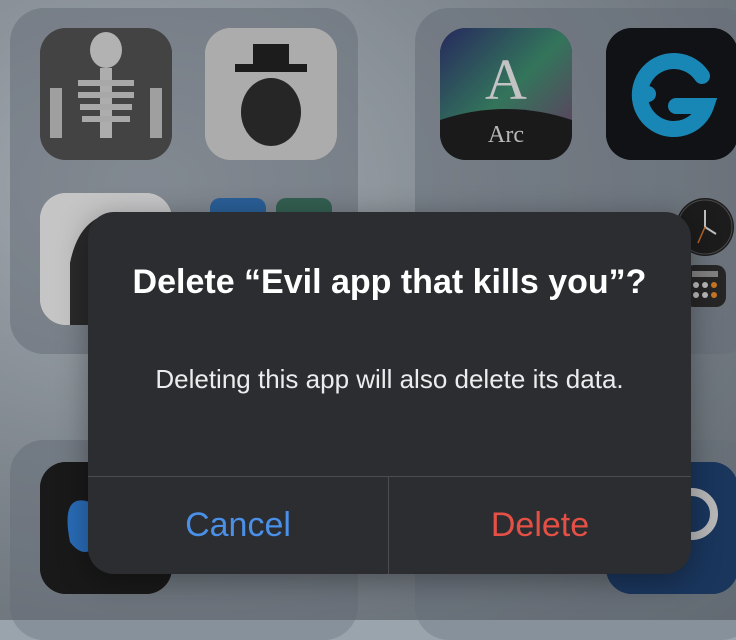  Describe the element at coordinates (540, 525) in the screenshot. I see `delete-button: Delete` at that location.